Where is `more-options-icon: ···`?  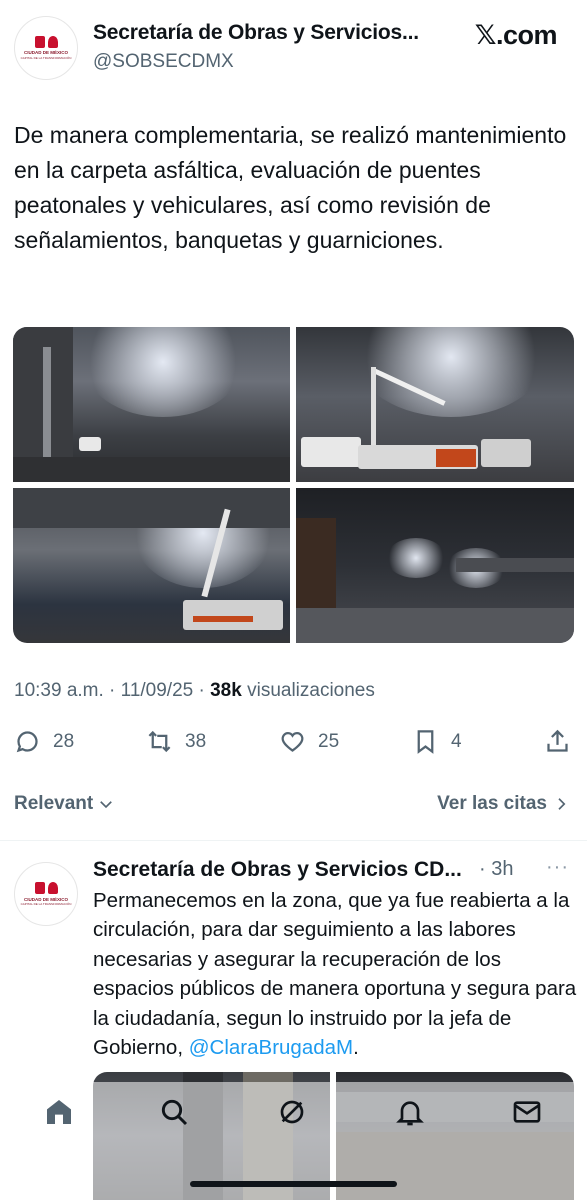
more-options-icon: ··· is located at coordinates (557, 867).